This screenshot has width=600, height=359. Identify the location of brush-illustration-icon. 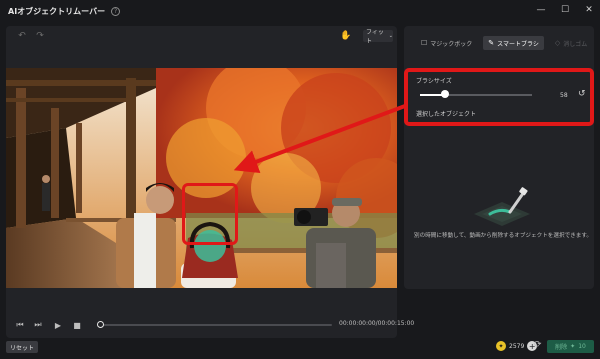
(502, 206).